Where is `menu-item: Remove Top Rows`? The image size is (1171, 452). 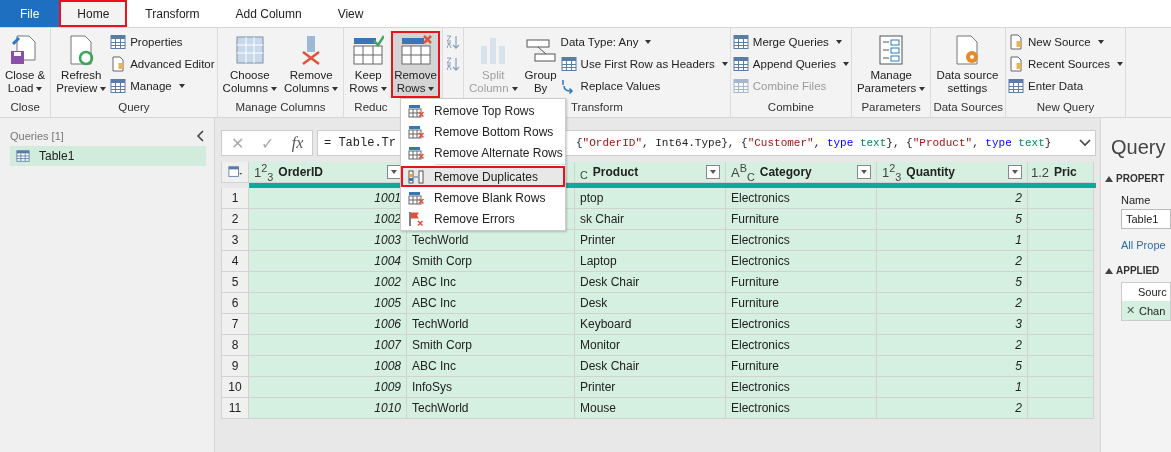
menu-item: Remove Top Rows is located at coordinates (483, 110).